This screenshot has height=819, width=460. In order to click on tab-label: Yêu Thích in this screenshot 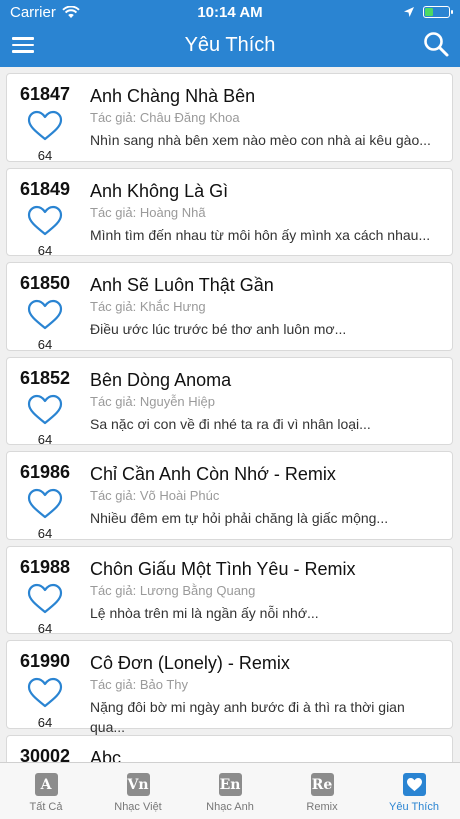, I will do `click(414, 807)`.